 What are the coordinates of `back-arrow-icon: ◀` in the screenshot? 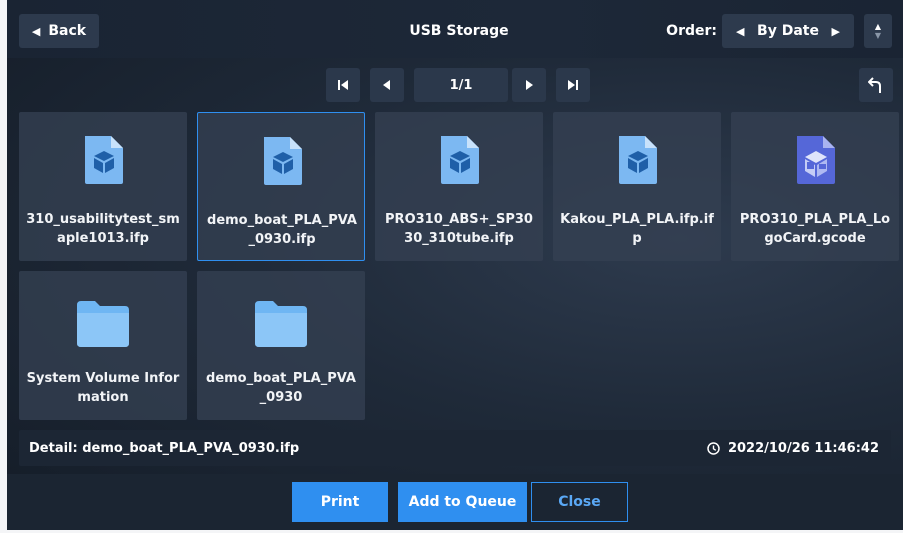 It's located at (36, 31).